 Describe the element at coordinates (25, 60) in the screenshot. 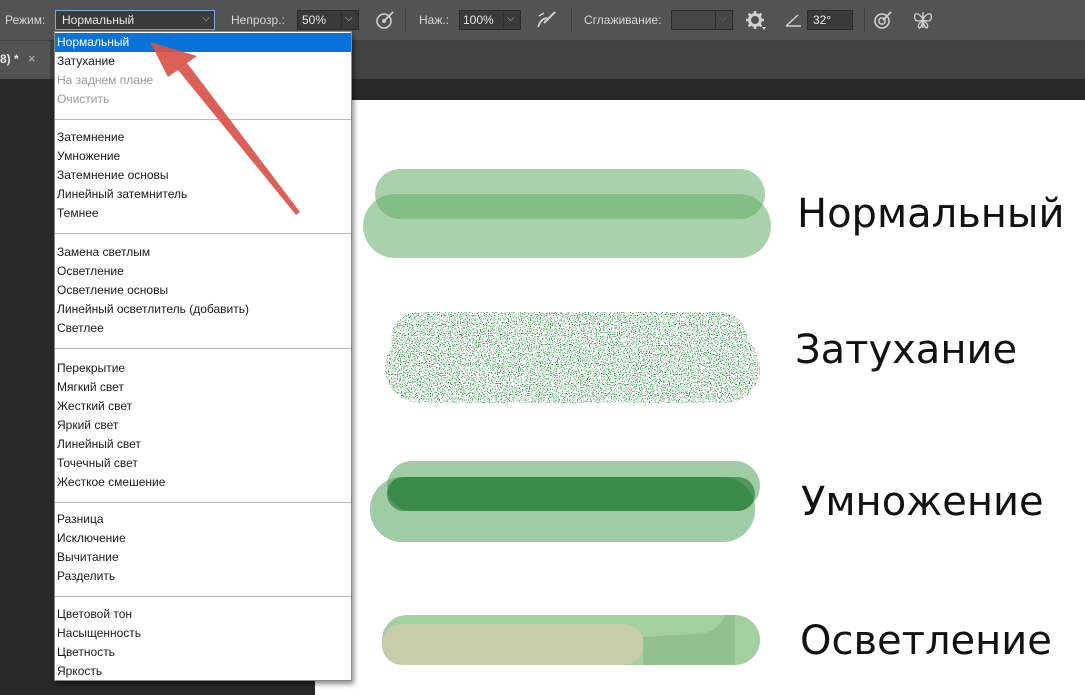

I see `document-tab: 8) * ×` at that location.